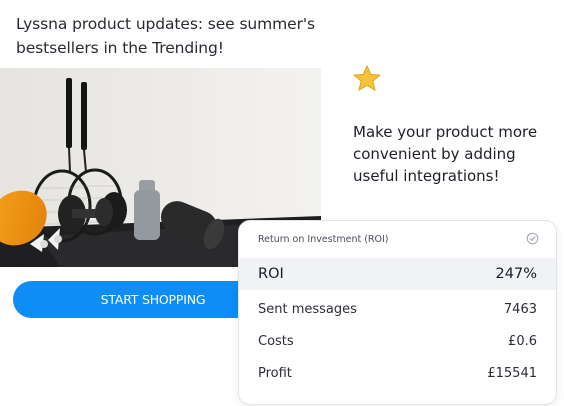  Describe the element at coordinates (520, 309) in the screenshot. I see `sent-messages-value: 7463` at that location.